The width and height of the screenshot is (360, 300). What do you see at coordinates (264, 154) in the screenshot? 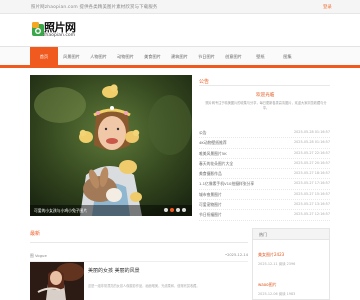
I see `list-item: 唯美风景图片5K 2025-05-27 22:16:57` at bounding box center [264, 154].